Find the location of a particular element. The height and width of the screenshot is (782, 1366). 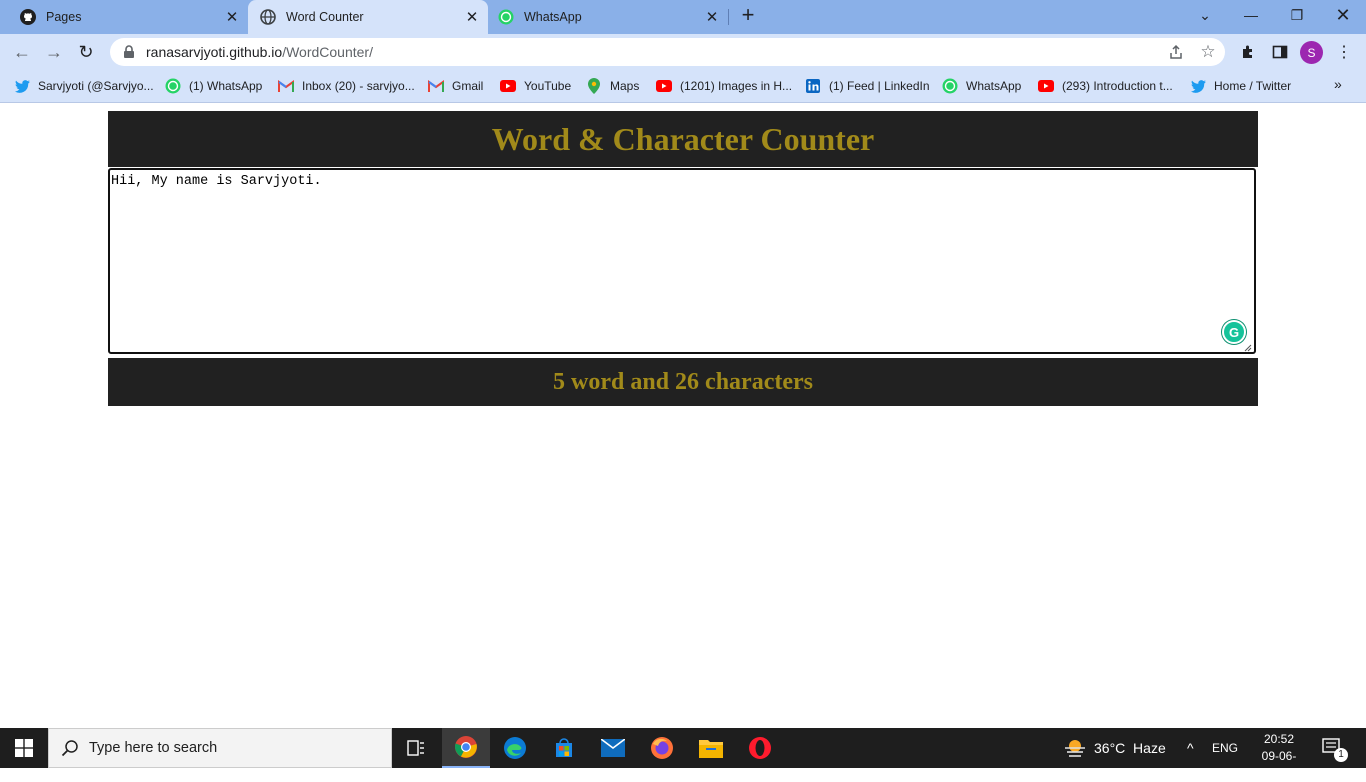

url-text: ranasarvjyoti.github.io/WordCounter/ is located at coordinates (259, 52).